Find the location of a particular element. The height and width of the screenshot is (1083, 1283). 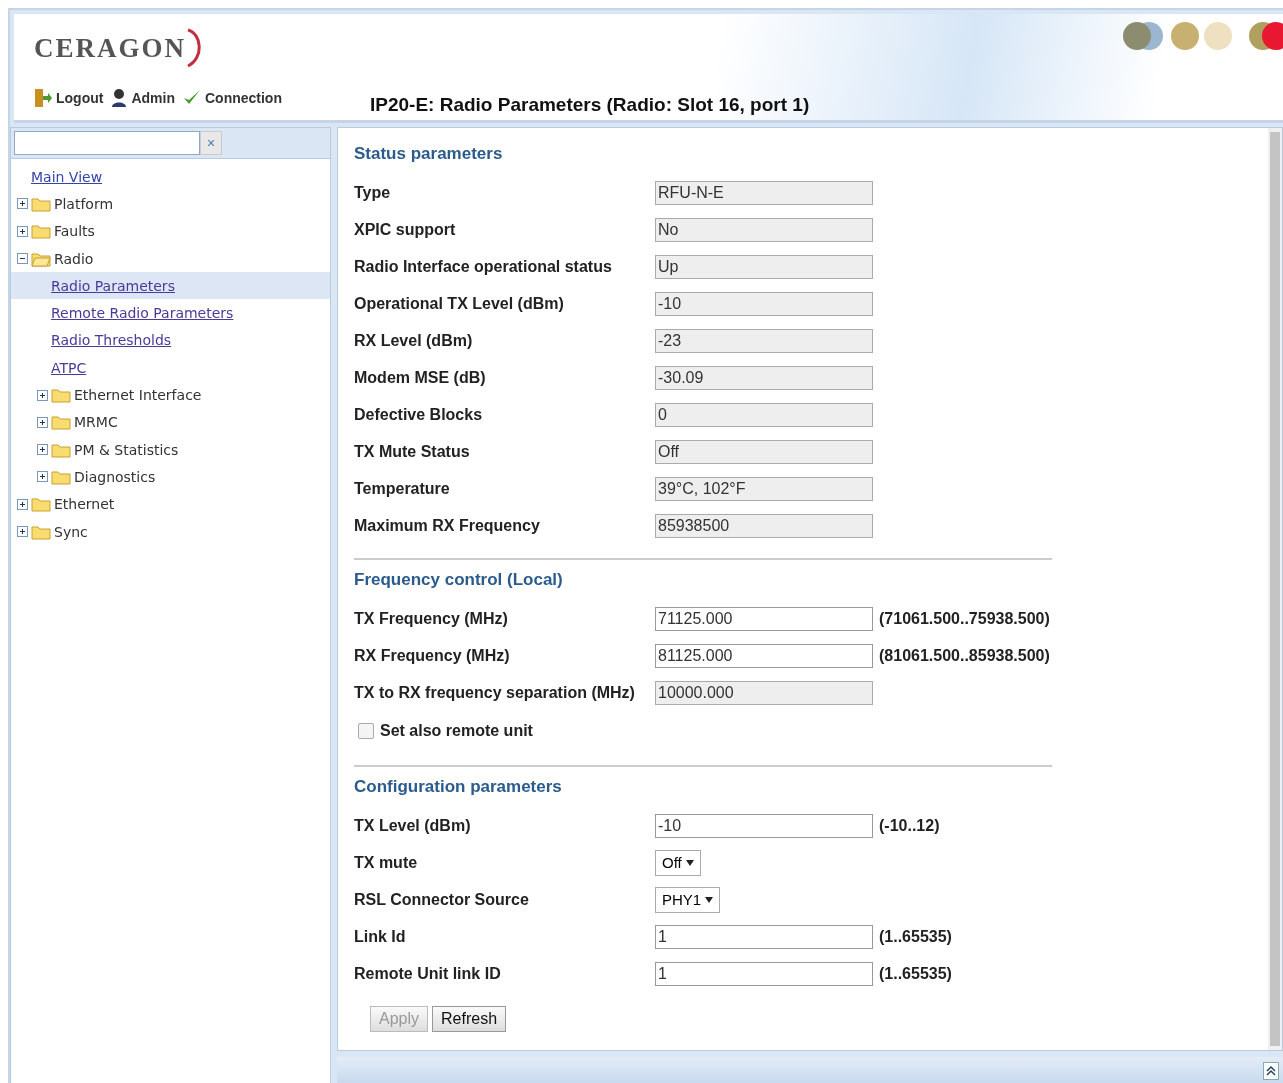

readonly-field: -30.09 is located at coordinates (764, 377).